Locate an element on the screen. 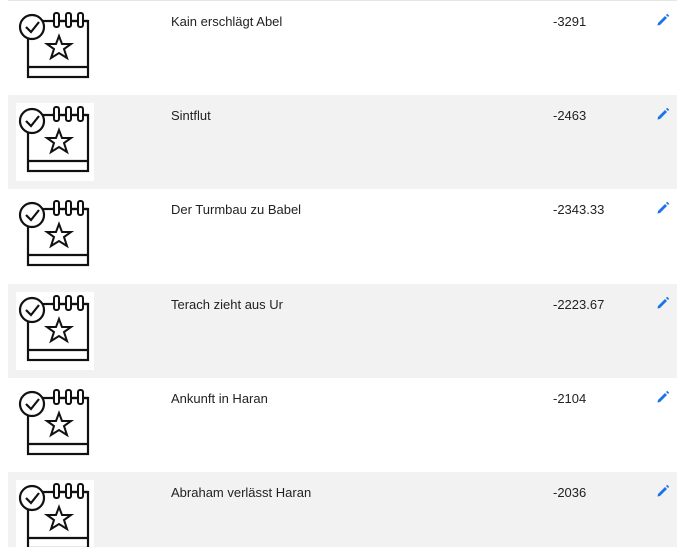 Image resolution: width=677 pixels, height=547 pixels. event-title: Ankunft in Haran is located at coordinates (219, 398).